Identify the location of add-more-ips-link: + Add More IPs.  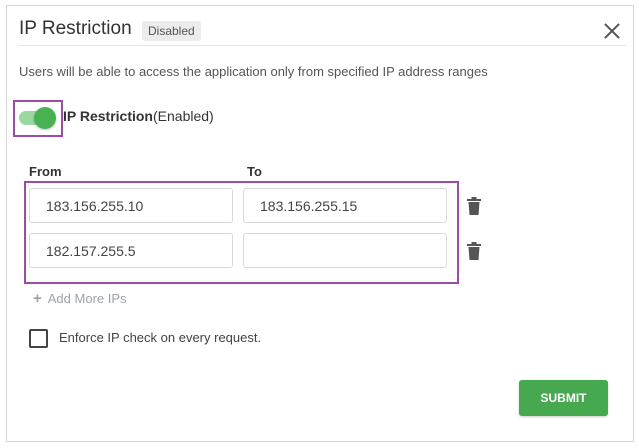
(80, 298).